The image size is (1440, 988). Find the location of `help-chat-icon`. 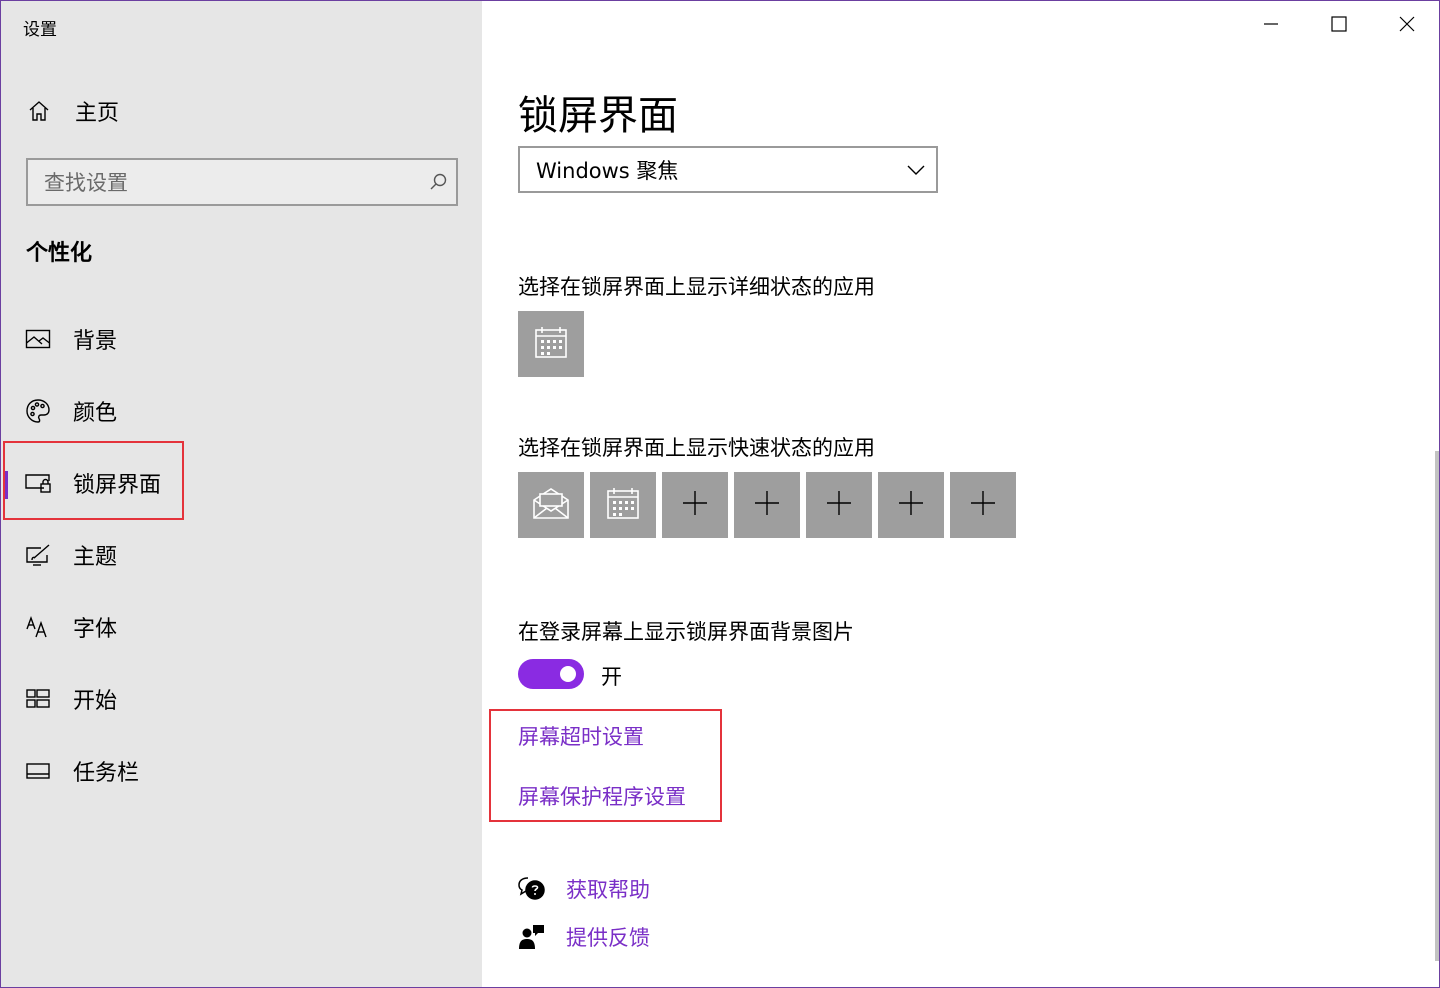

help-chat-icon is located at coordinates (532, 889).